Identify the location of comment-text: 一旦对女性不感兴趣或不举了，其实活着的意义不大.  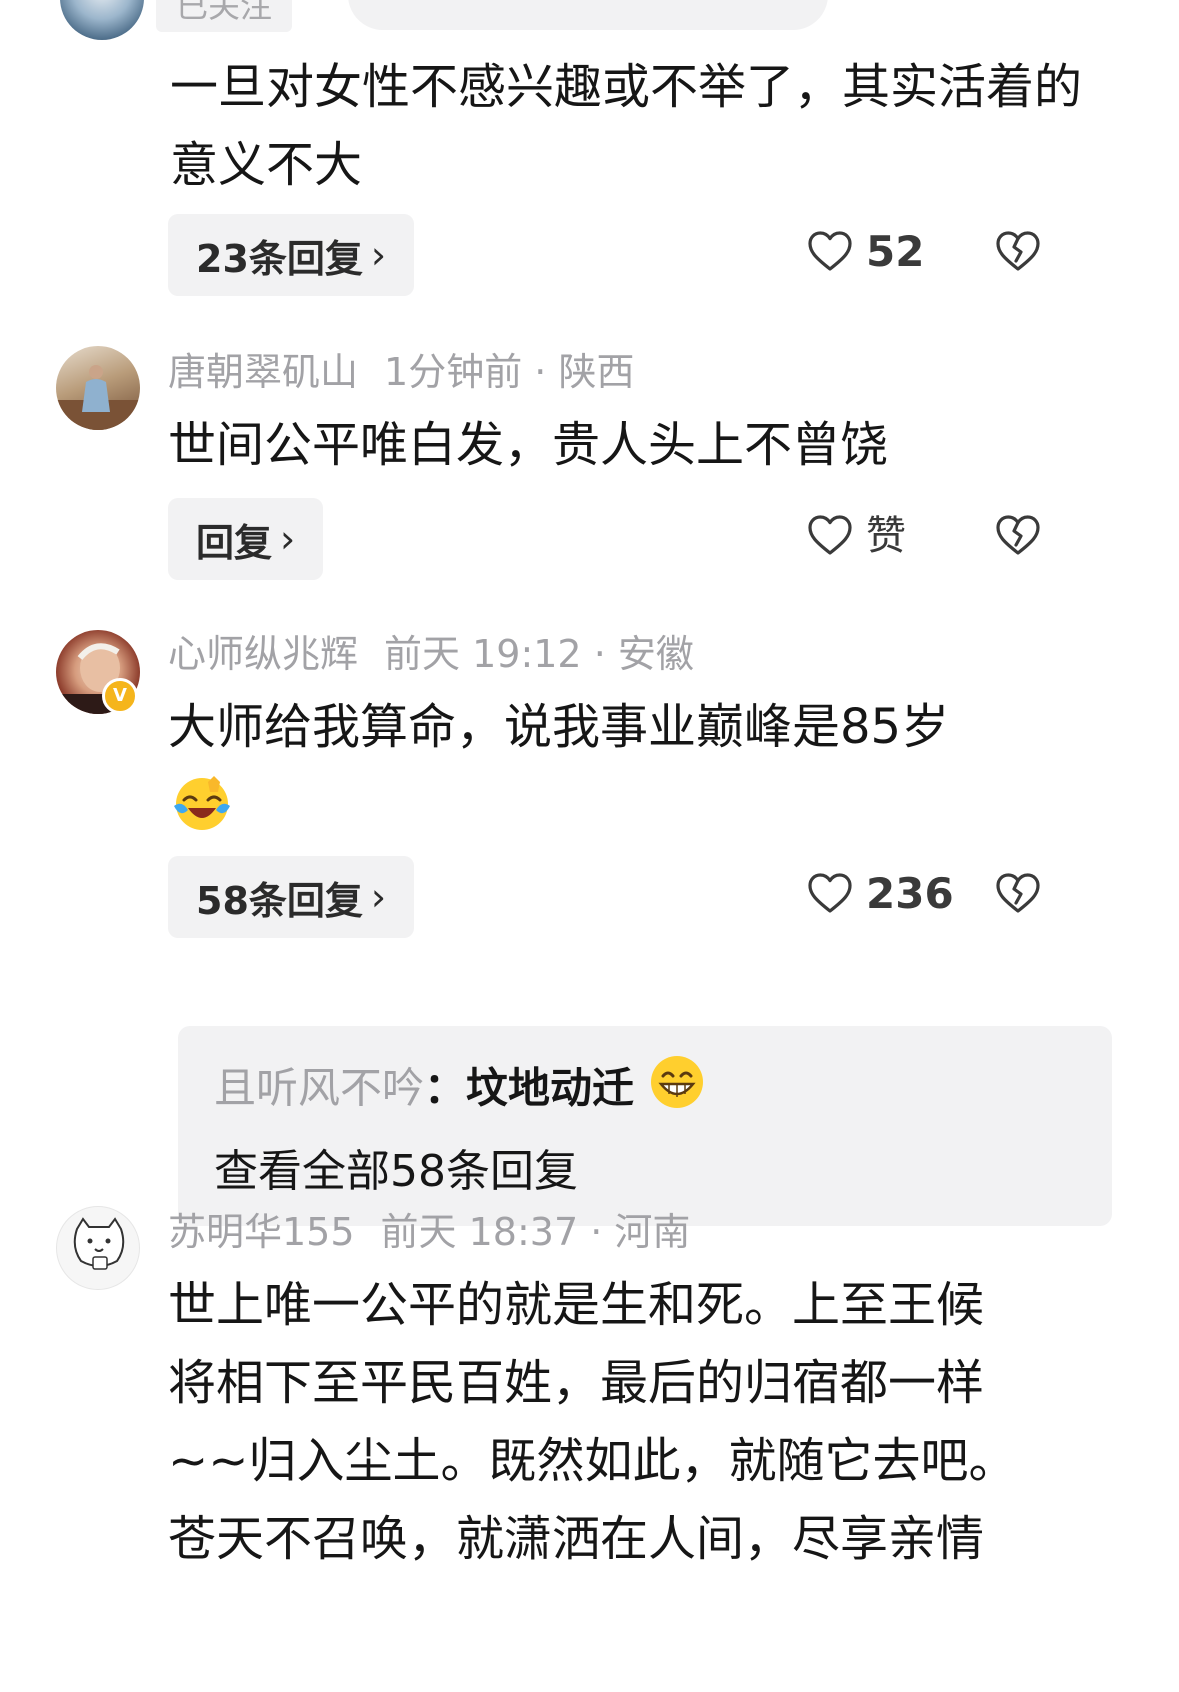
(626, 126).